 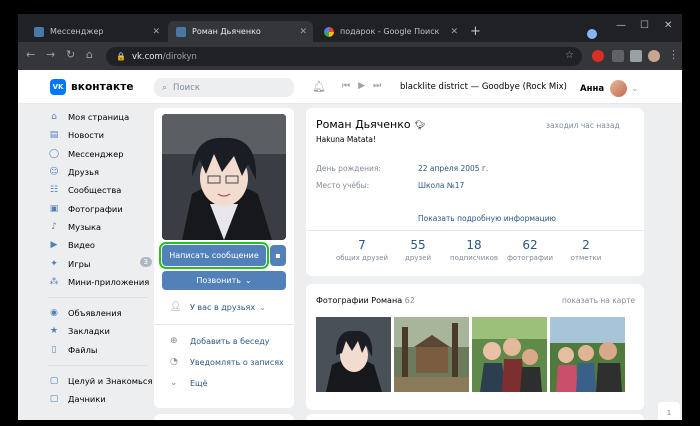 What do you see at coordinates (174, 362) in the screenshot?
I see `bell-icon: ◔` at bounding box center [174, 362].